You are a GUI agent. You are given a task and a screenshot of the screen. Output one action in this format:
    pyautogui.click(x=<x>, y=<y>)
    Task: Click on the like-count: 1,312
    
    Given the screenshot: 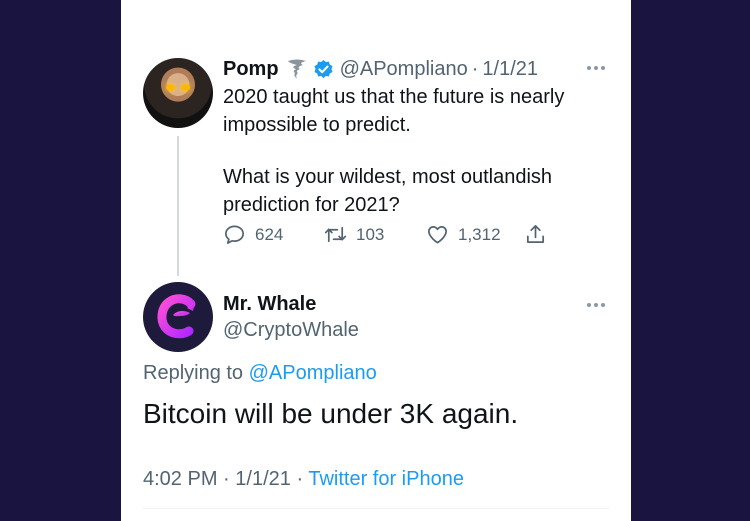 What is the action you would take?
    pyautogui.click(x=479, y=234)
    